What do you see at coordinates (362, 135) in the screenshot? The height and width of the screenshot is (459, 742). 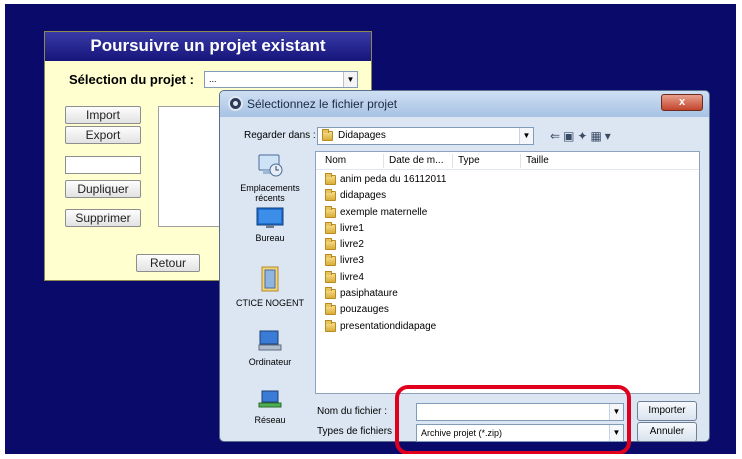 I see `look-in-value: Didapages` at bounding box center [362, 135].